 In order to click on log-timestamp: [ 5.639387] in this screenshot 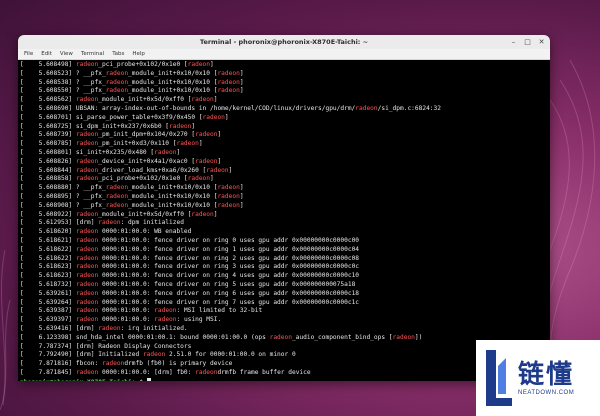, I will do `click(46, 311)`.